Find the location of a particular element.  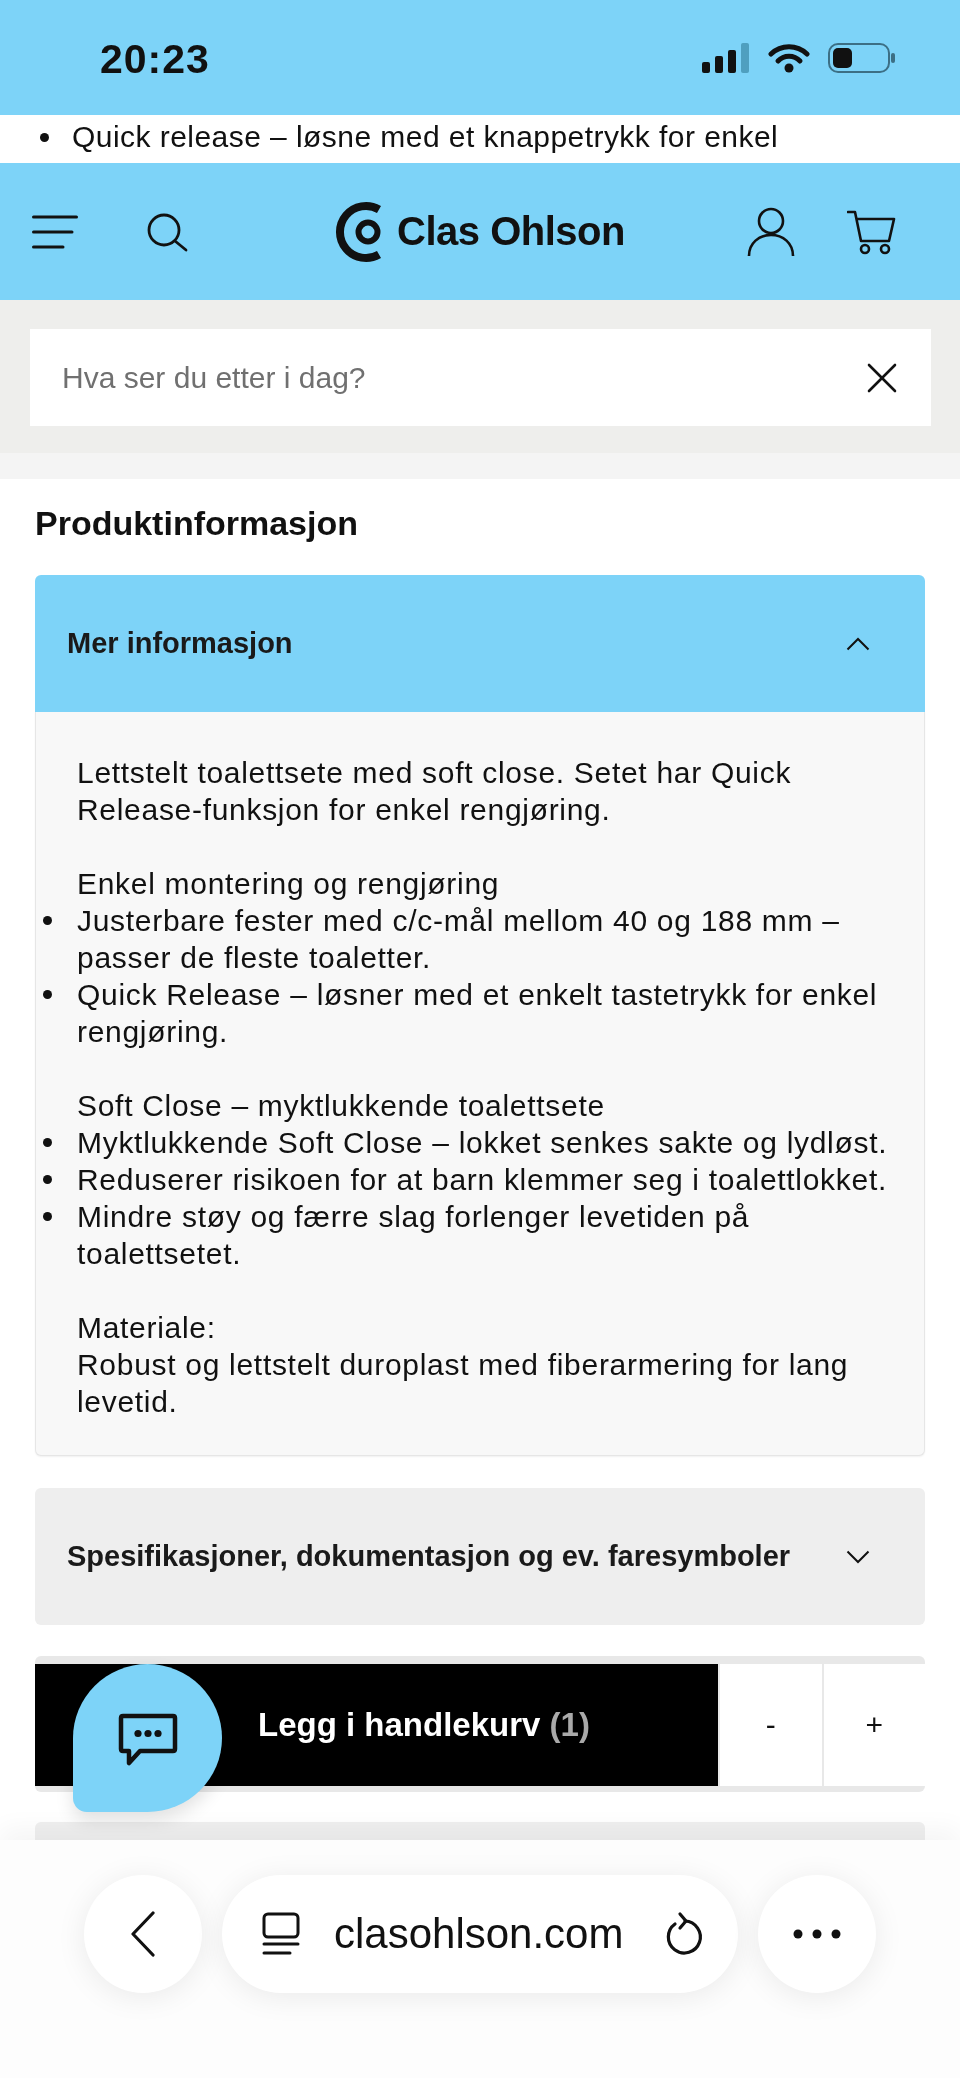

search-icon is located at coordinates (168, 231).